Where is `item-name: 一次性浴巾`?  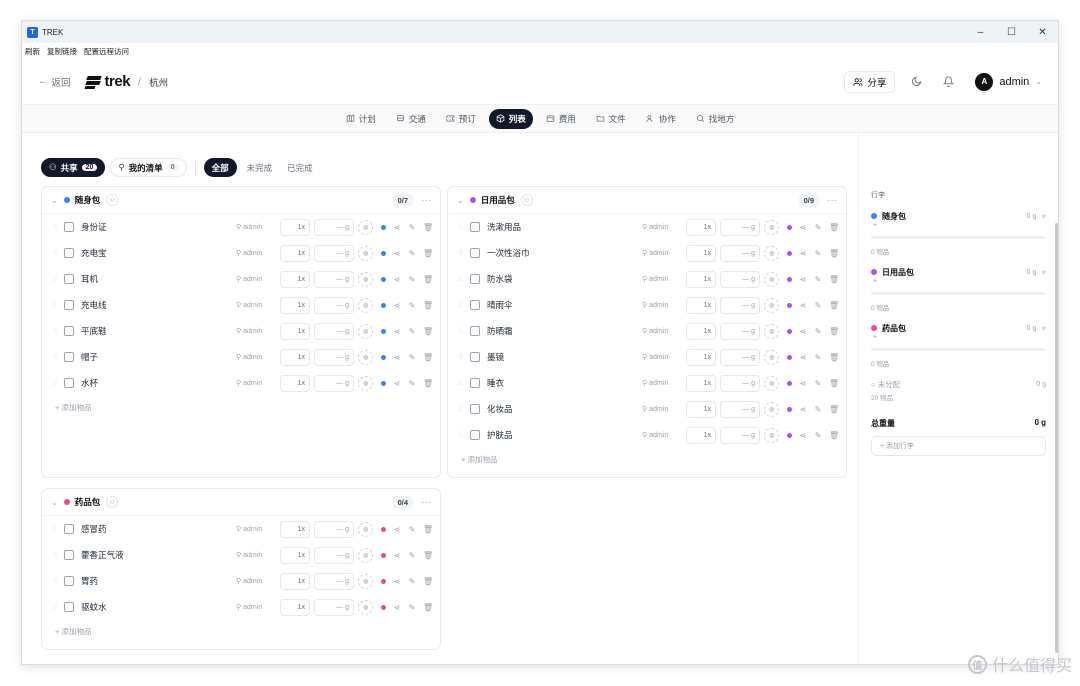 item-name: 一次性浴巾 is located at coordinates (564, 253).